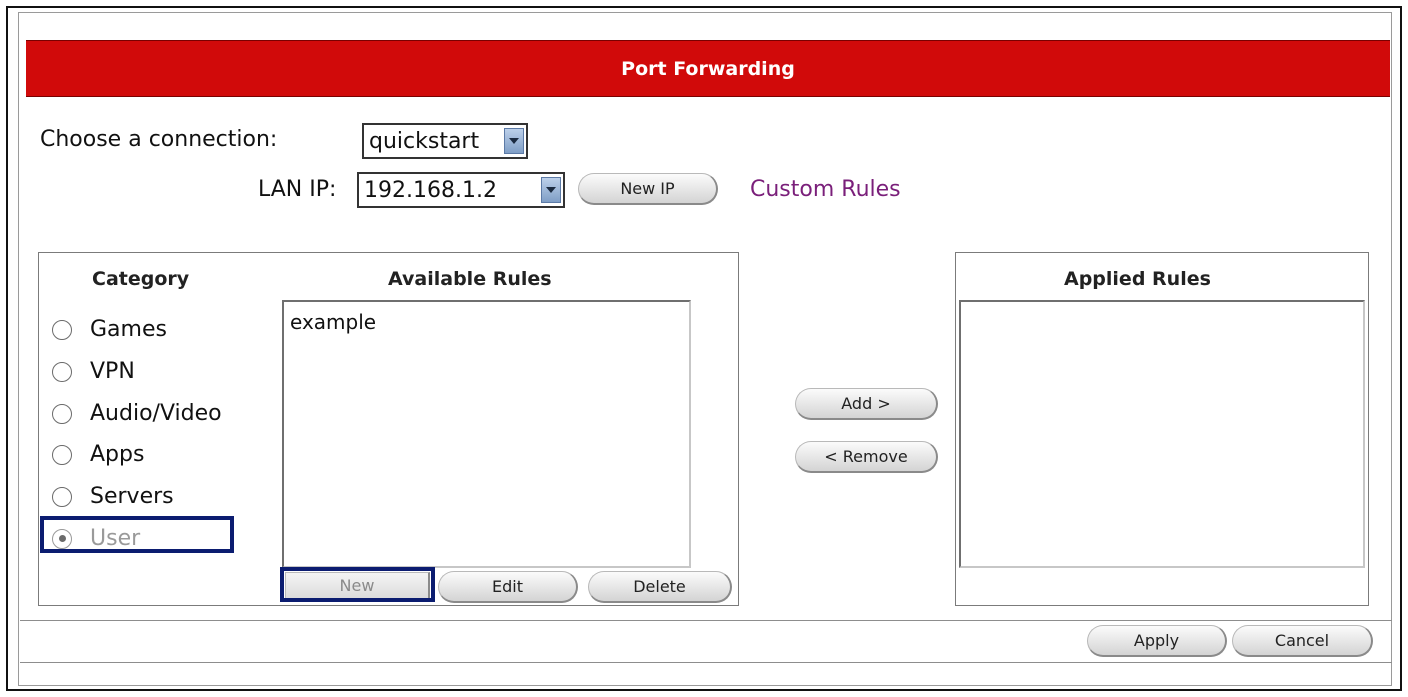  I want to click on lan-ip-select: 192.168.1.2, so click(461, 190).